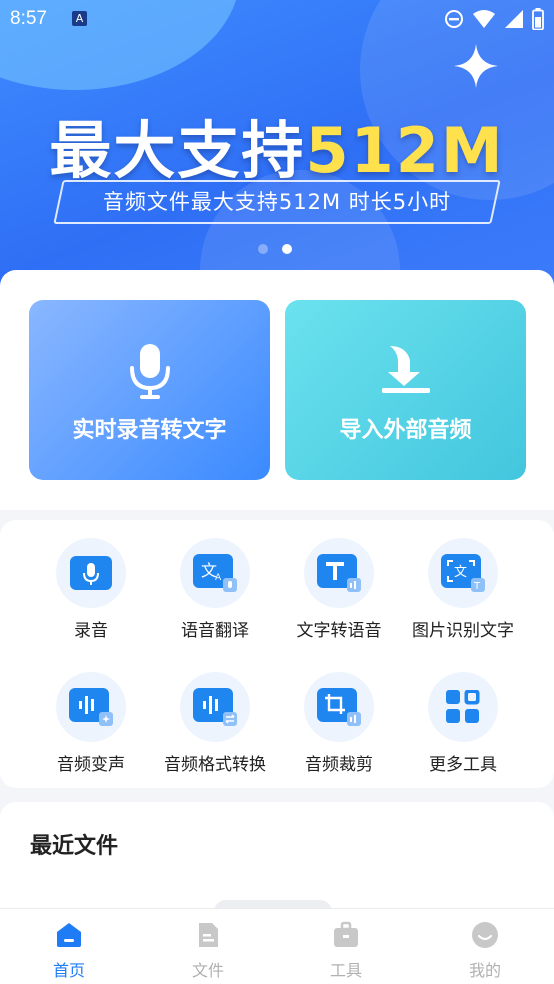  Describe the element at coordinates (339, 765) in the screenshot. I see `tool-label: 音频裁剪` at that location.